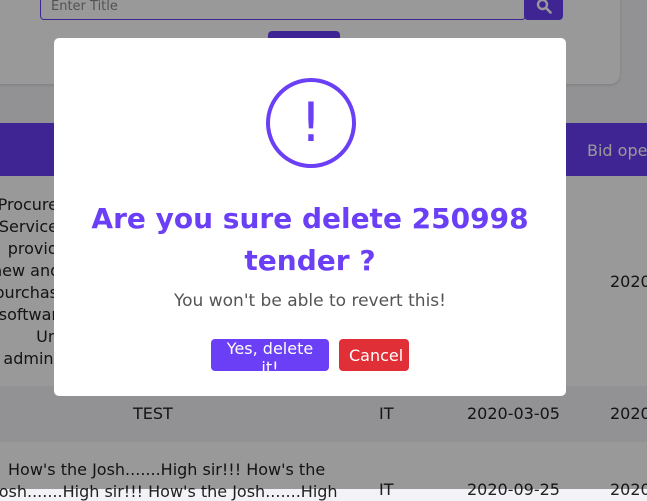 The image size is (647, 501). What do you see at coordinates (374, 355) in the screenshot?
I see `cancel-button: Cancel` at bounding box center [374, 355].